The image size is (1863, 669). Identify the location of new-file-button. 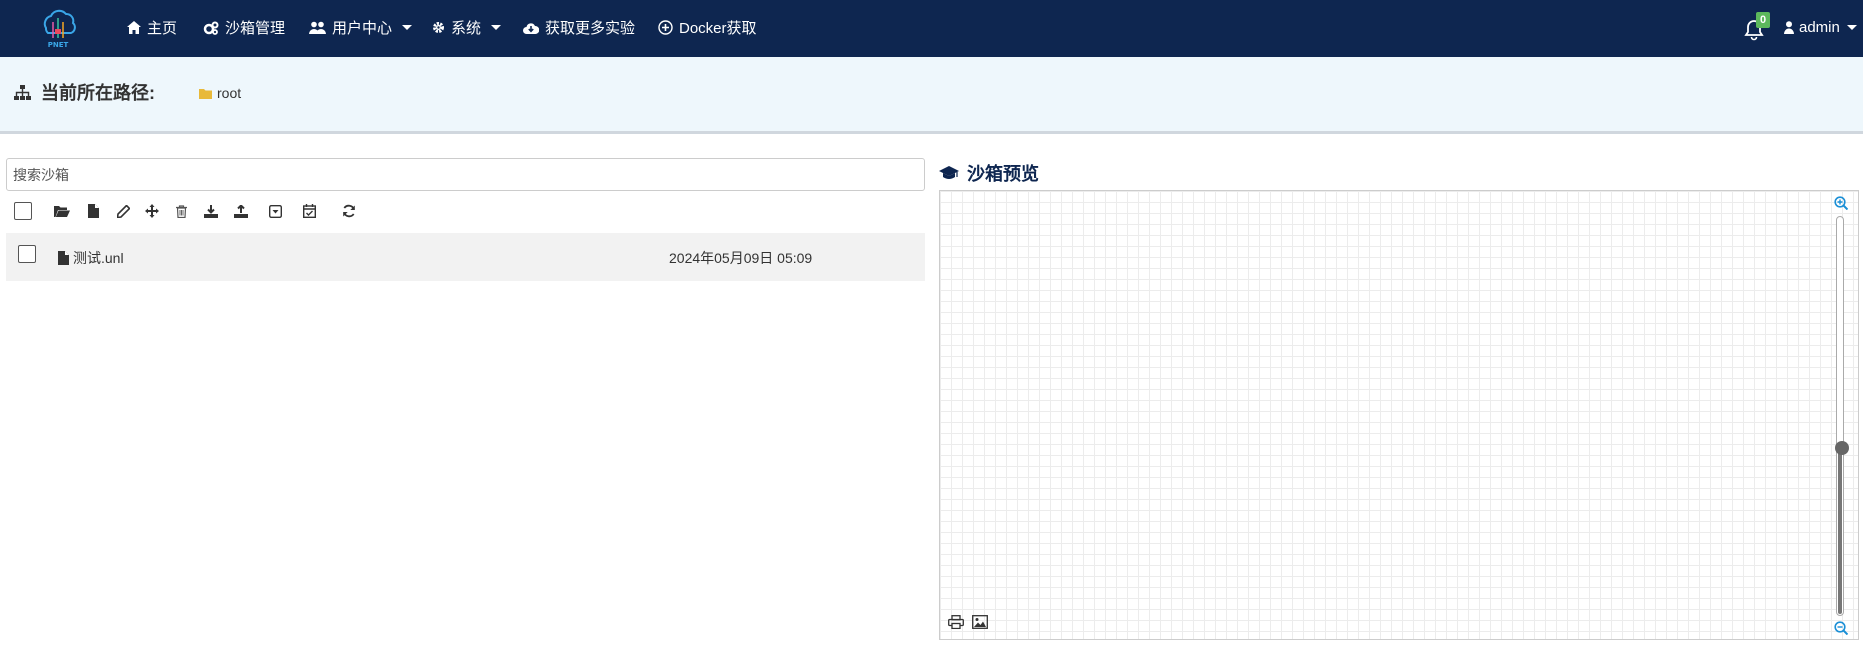
(93, 211).